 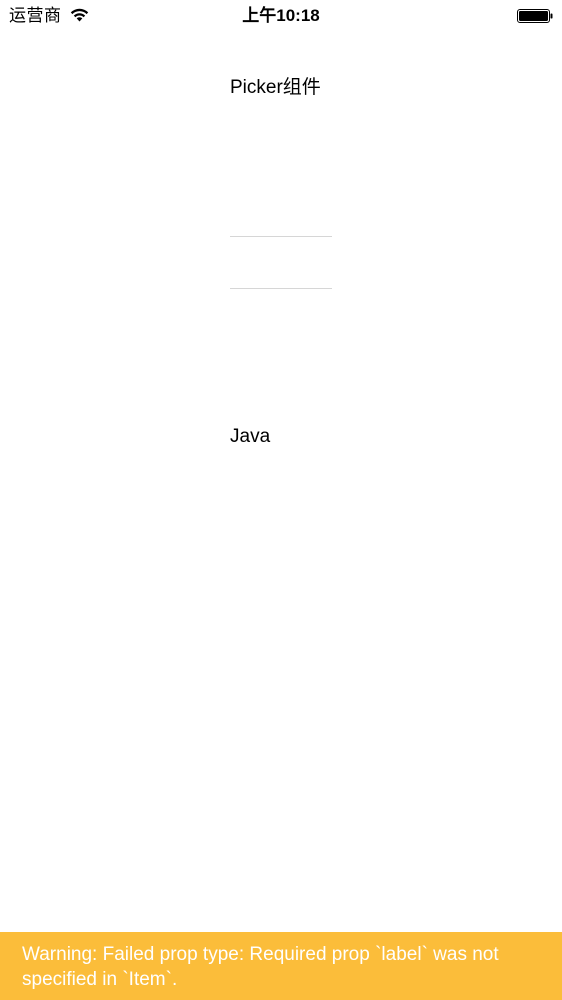 I want to click on battery-full-icon, so click(x=535, y=16).